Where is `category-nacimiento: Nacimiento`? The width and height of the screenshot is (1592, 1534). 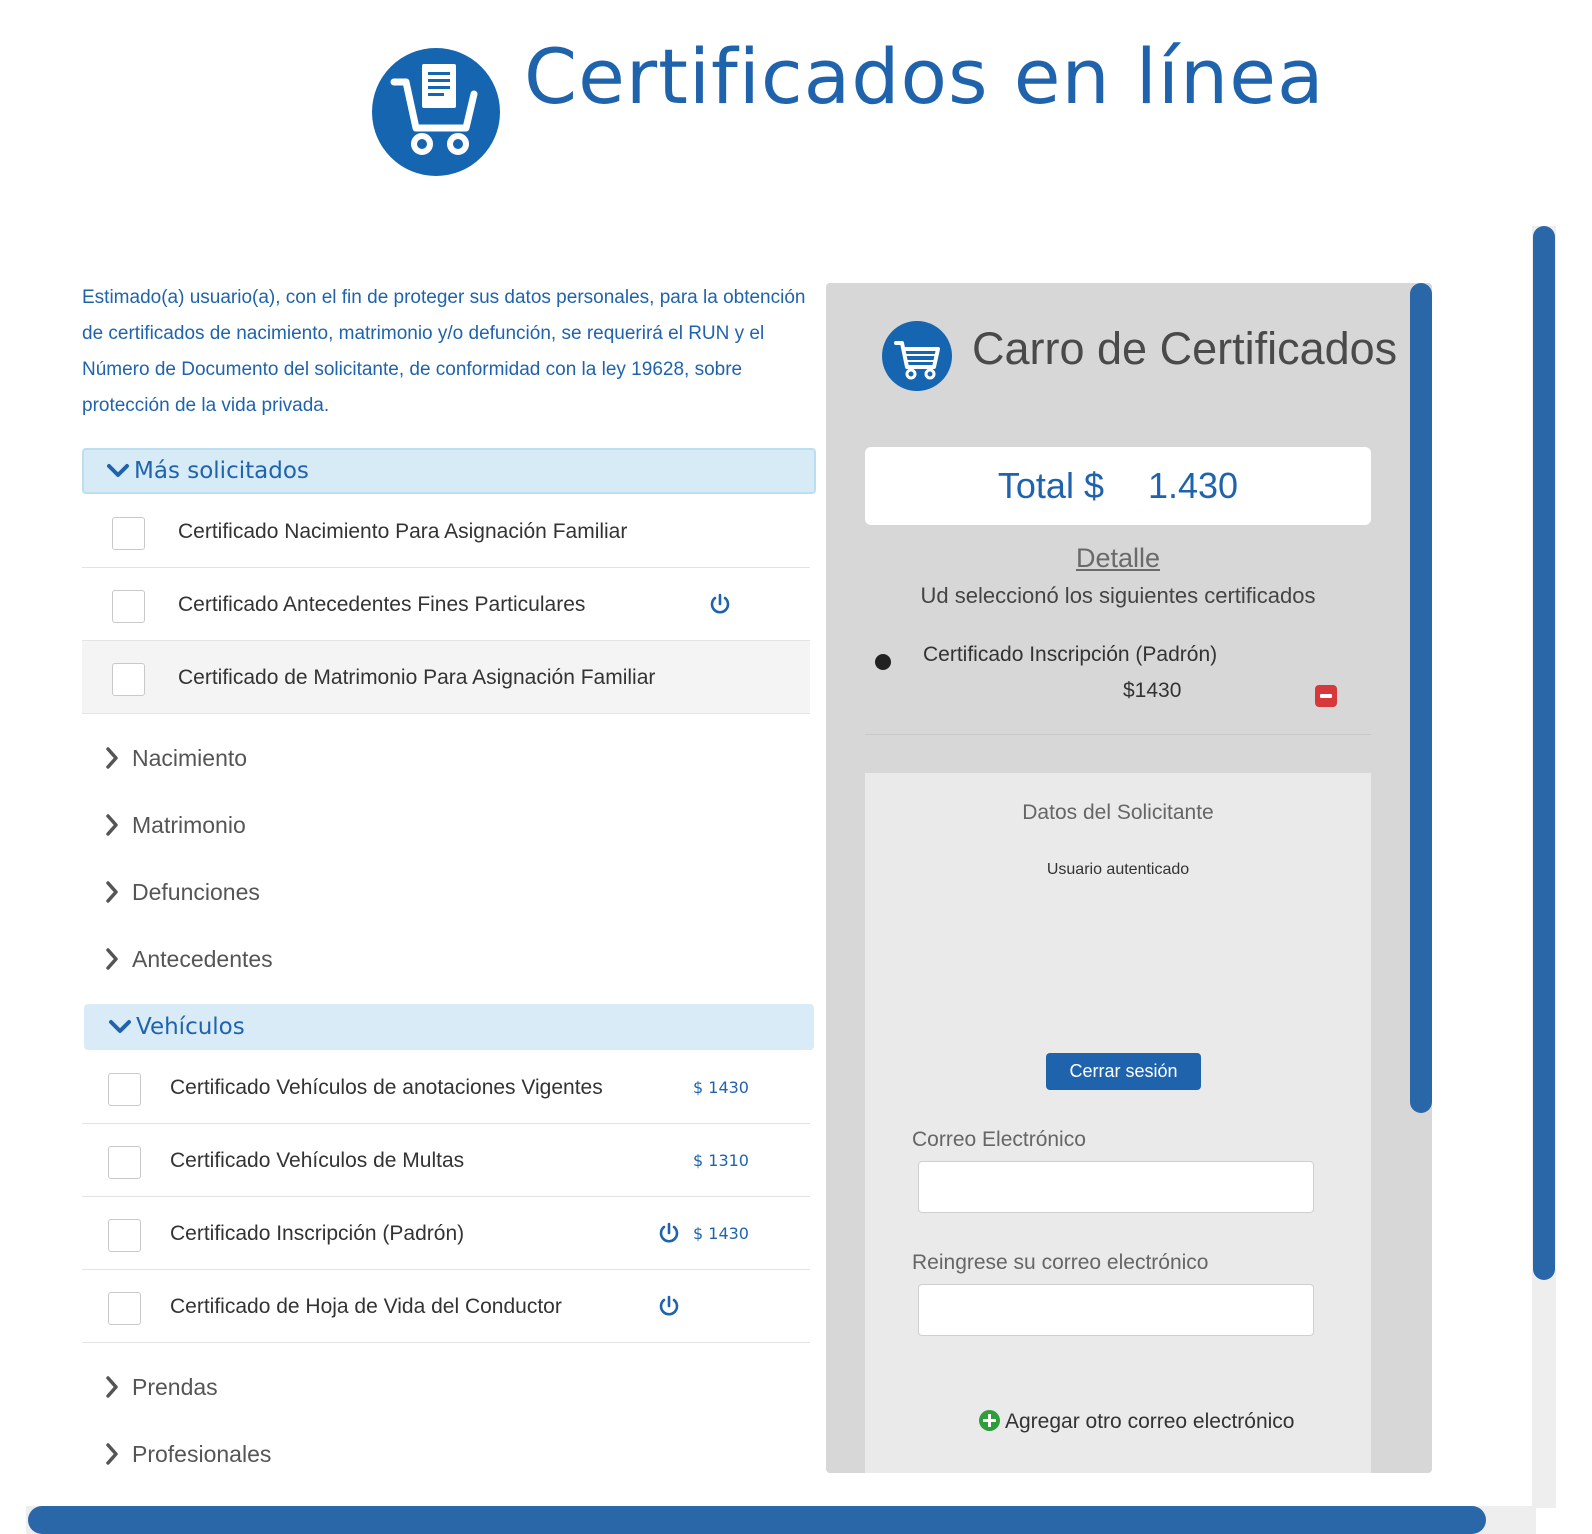
category-nacimiento: Nacimiento is located at coordinates (173, 758).